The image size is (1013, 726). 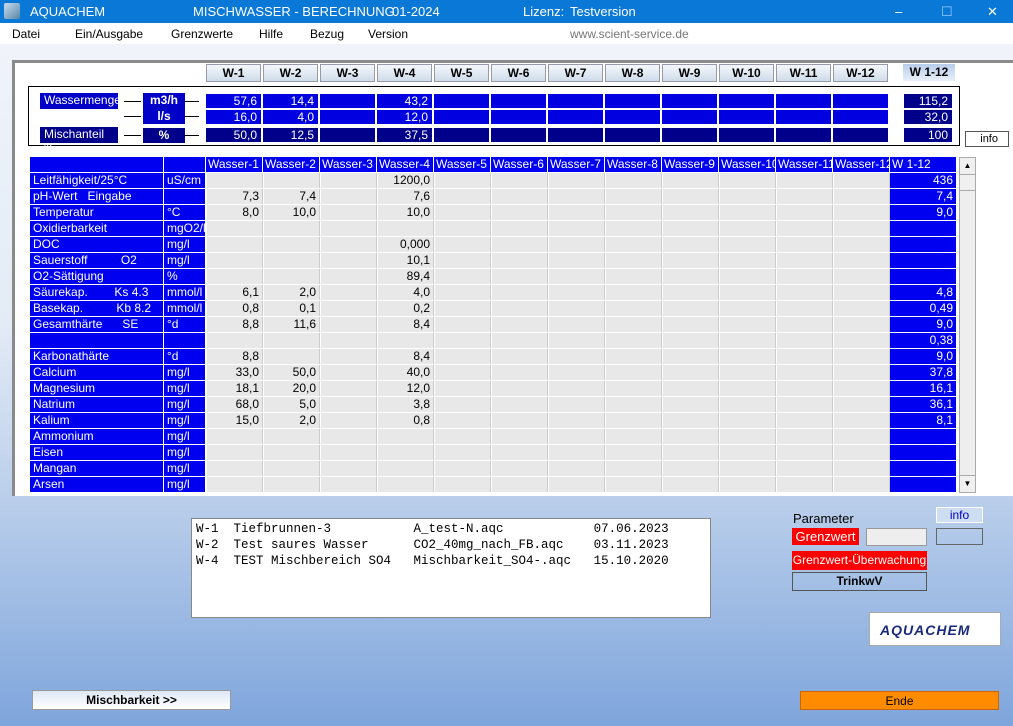 I want to click on well-button-w-11: W-11, so click(x=803, y=73).